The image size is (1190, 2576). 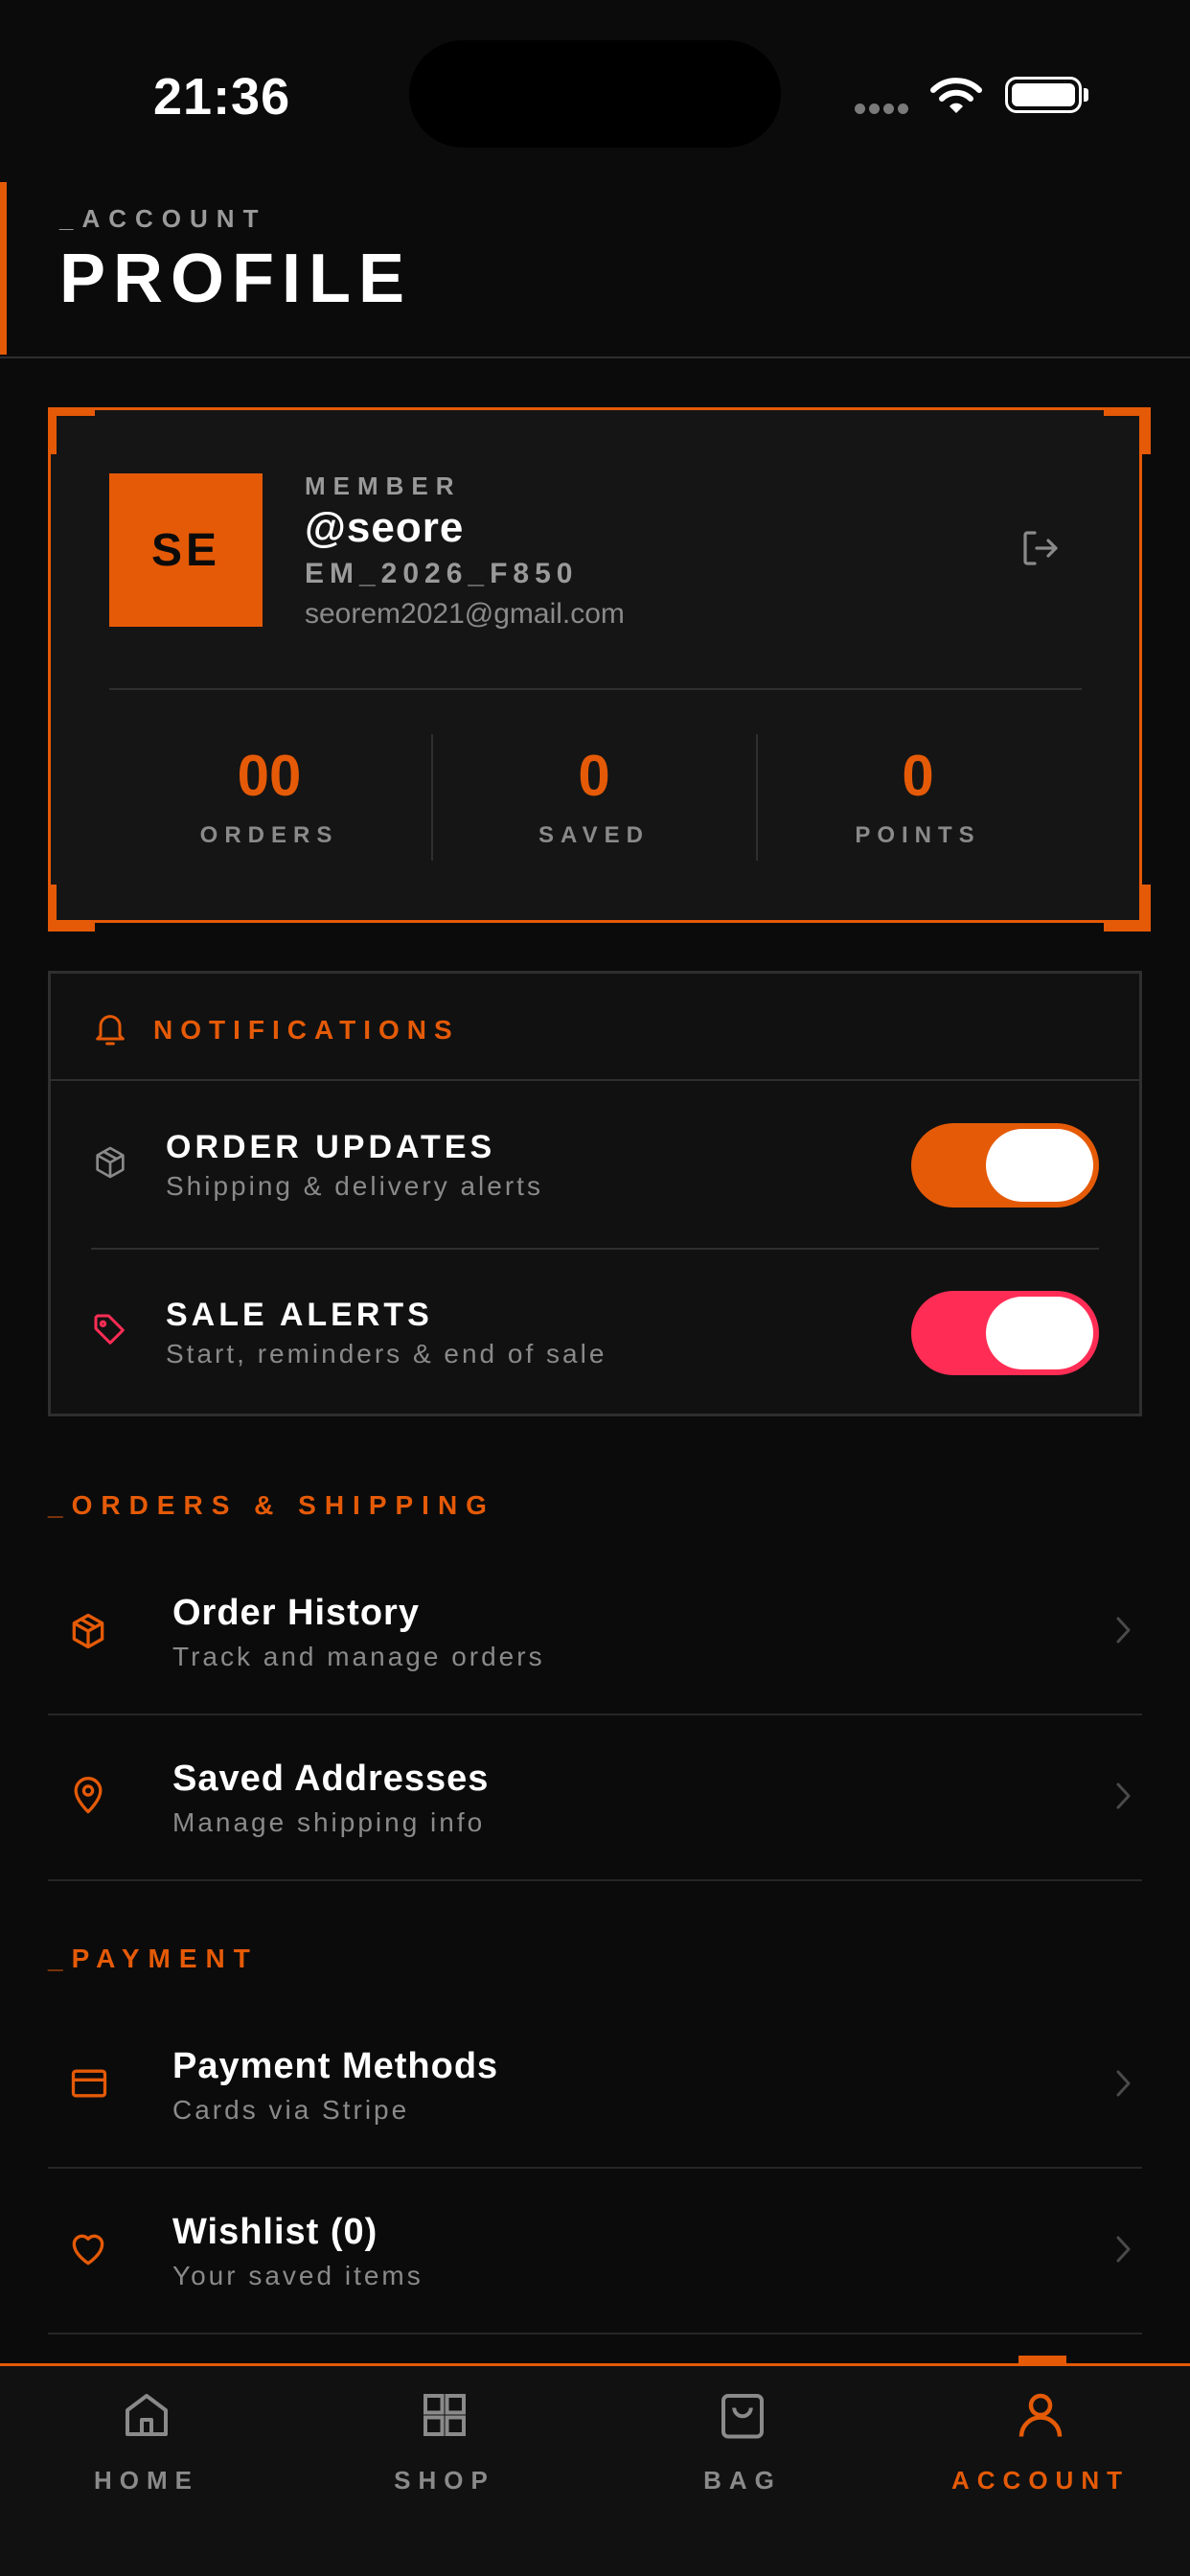 I want to click on order-updates-subtitle: Shipping & delivery alerts, so click(x=355, y=1186).